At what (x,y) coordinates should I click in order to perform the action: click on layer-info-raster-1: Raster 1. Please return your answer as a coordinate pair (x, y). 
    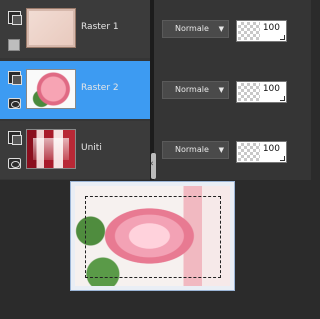
    Looking at the image, I should click on (75, 29).